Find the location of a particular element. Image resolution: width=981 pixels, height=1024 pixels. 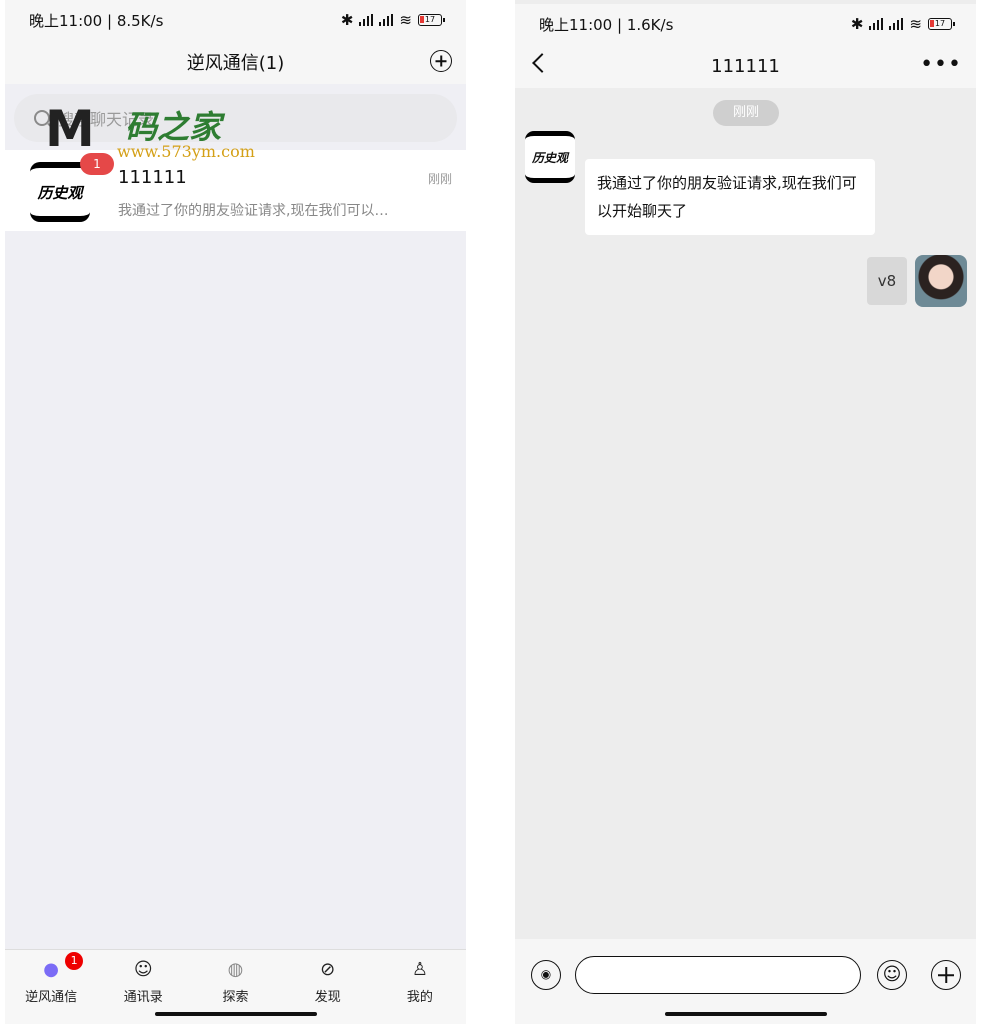

profile-icon: ♙ is located at coordinates (419, 969).